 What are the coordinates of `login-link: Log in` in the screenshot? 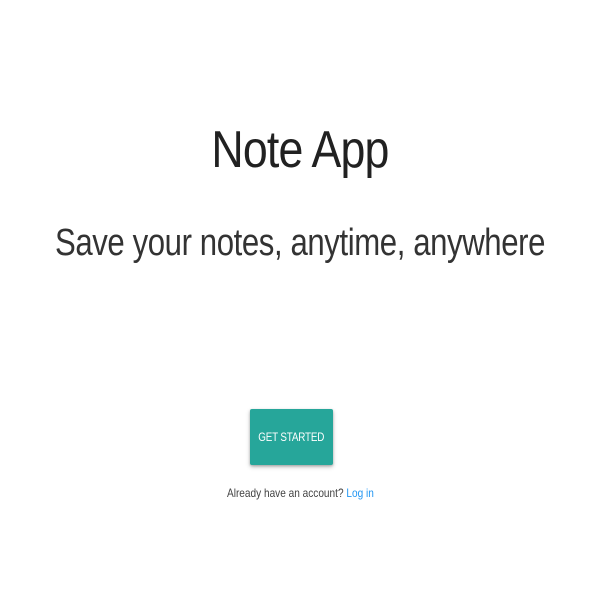 It's located at (359, 493).